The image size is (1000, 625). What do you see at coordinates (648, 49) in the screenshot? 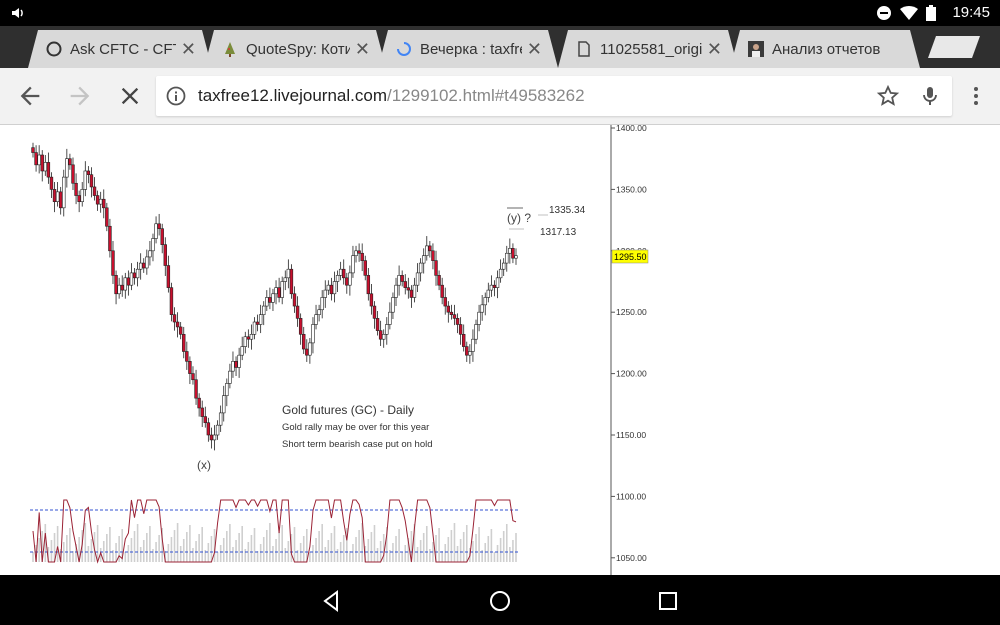
I see `tab-image-file: 11025581_origi ✕` at bounding box center [648, 49].